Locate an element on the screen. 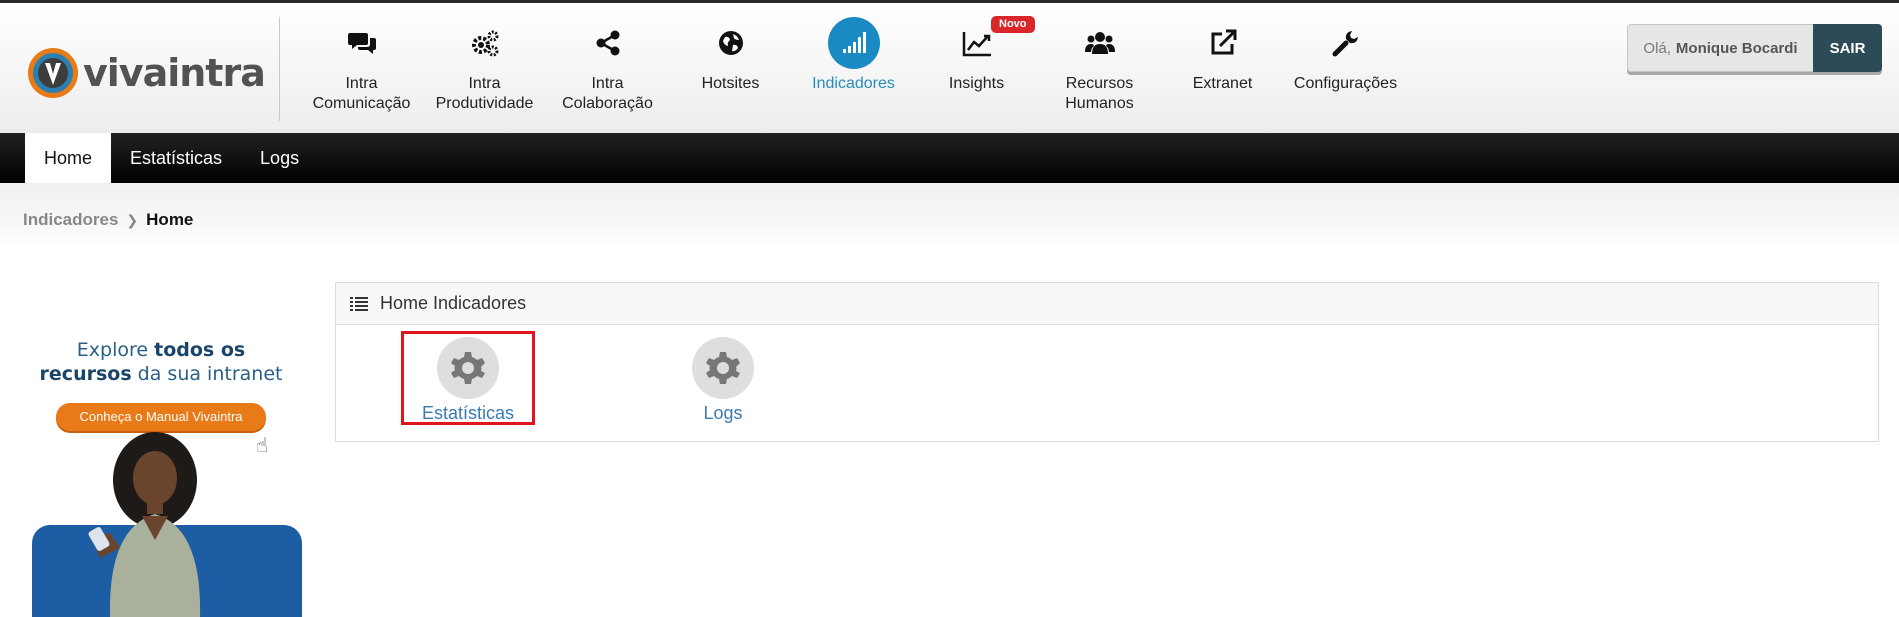  promo-line1-bold: todos os is located at coordinates (200, 350).